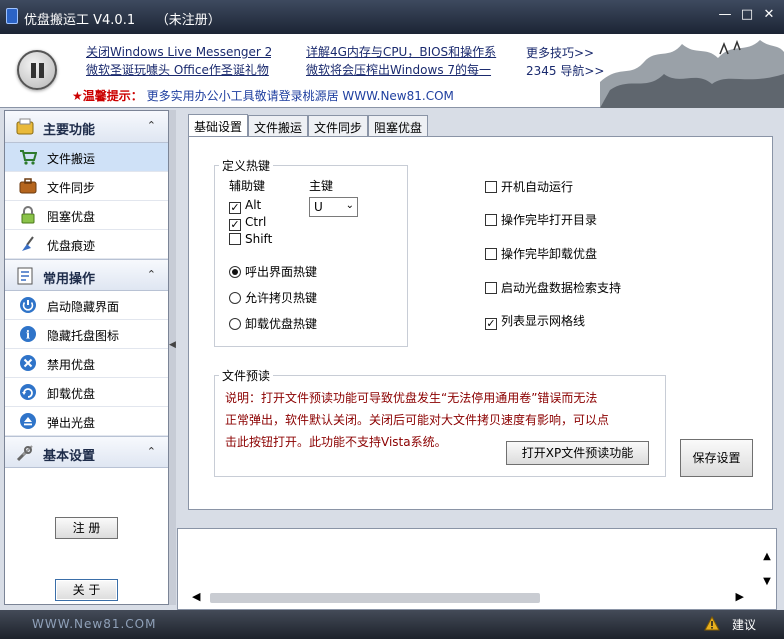 This screenshot has height=639, width=784. Describe the element at coordinates (375, 598) in the screenshot. I see `scroll-thumb` at that location.